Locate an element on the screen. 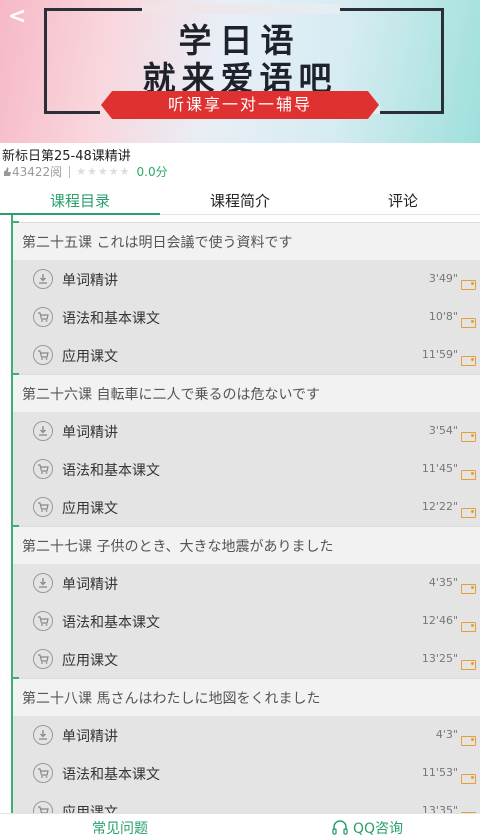  item-duration: 10'8" is located at coordinates (443, 316).